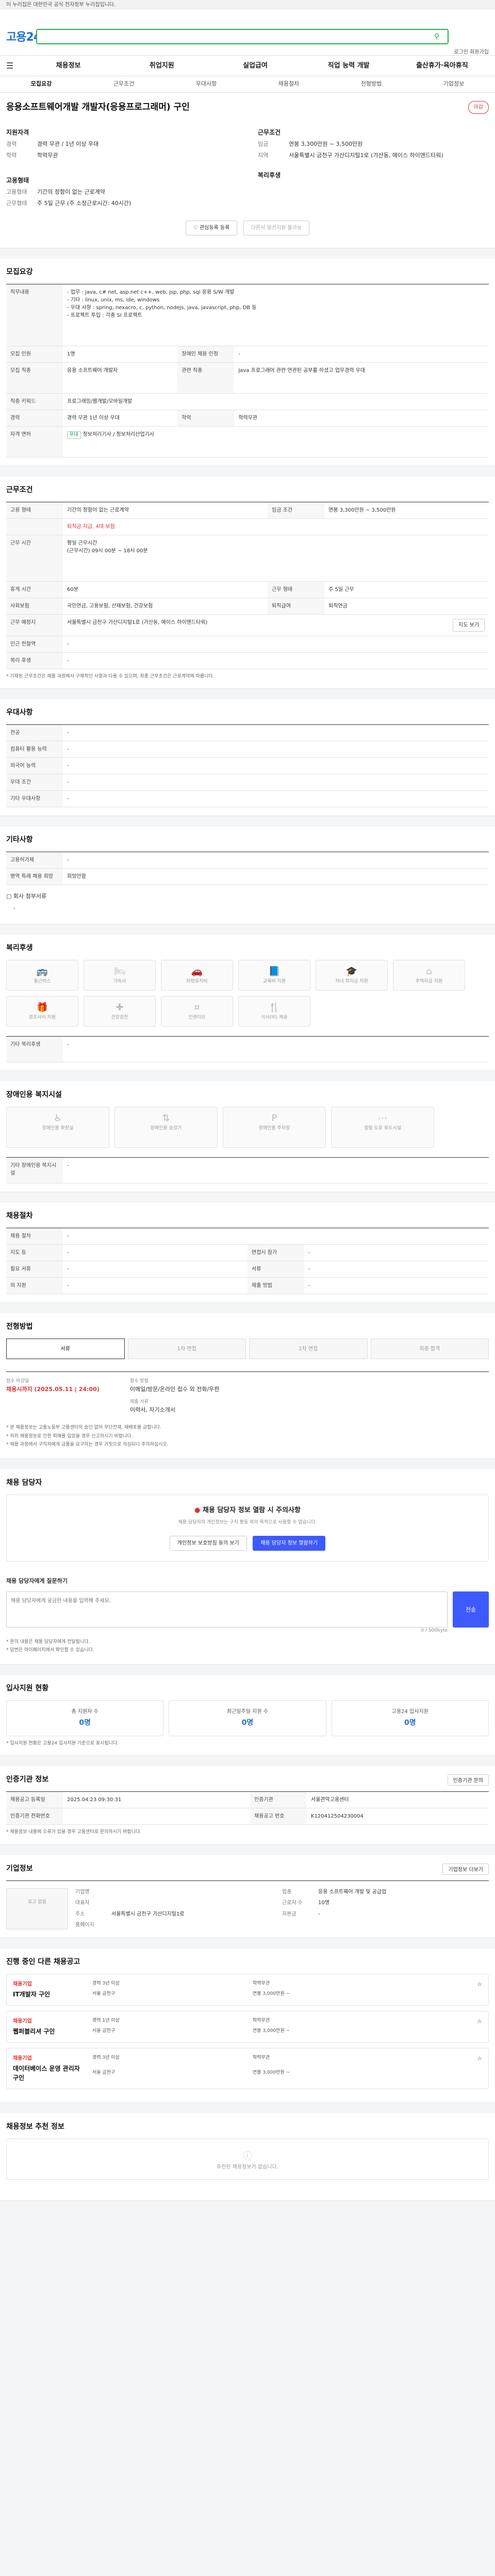 Image resolution: width=495 pixels, height=2576 pixels. What do you see at coordinates (120, 1011) in the screenshot?
I see `welfare-item: ✚ 건강검진` at bounding box center [120, 1011].